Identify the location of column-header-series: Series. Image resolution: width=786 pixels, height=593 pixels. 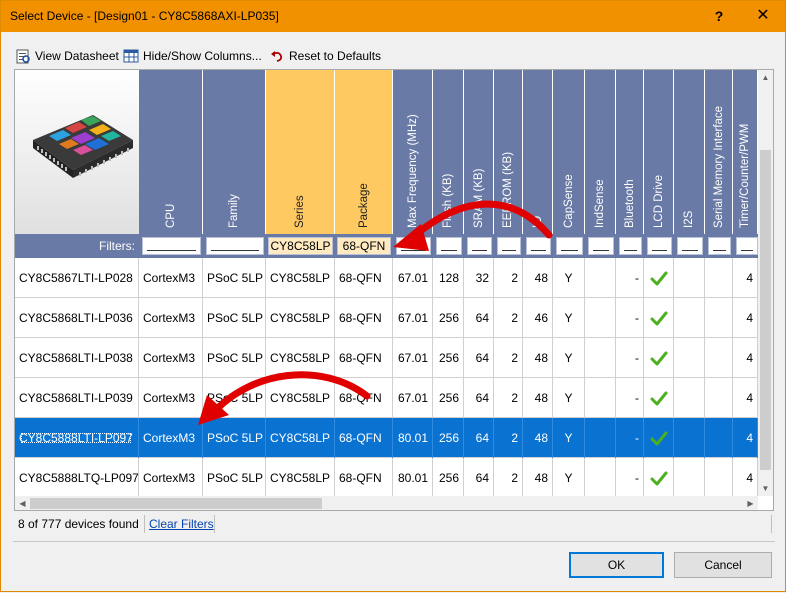
(300, 152).